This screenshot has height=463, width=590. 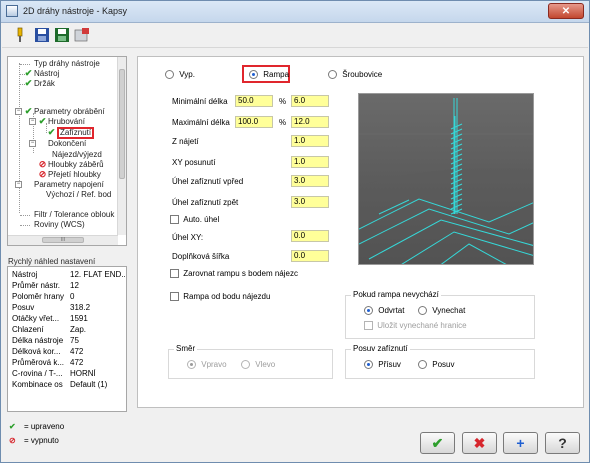 I want to click on if-ramp-fails-title: Pokud rampa nevychází, so click(x=396, y=295).